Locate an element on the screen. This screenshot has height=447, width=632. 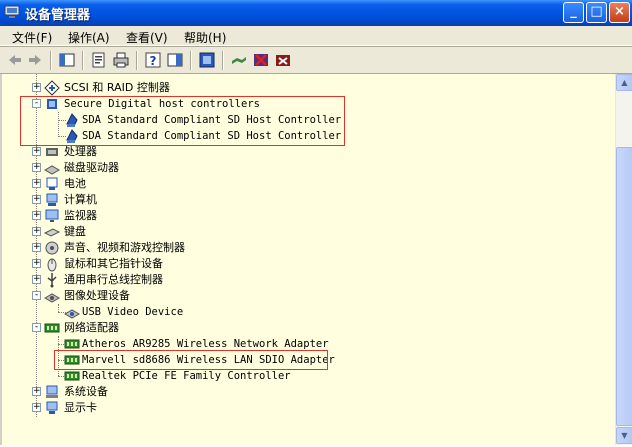
tree-item-sound-video-game: + 声音、视频和游戏控制器 is located at coordinates (307, 248).